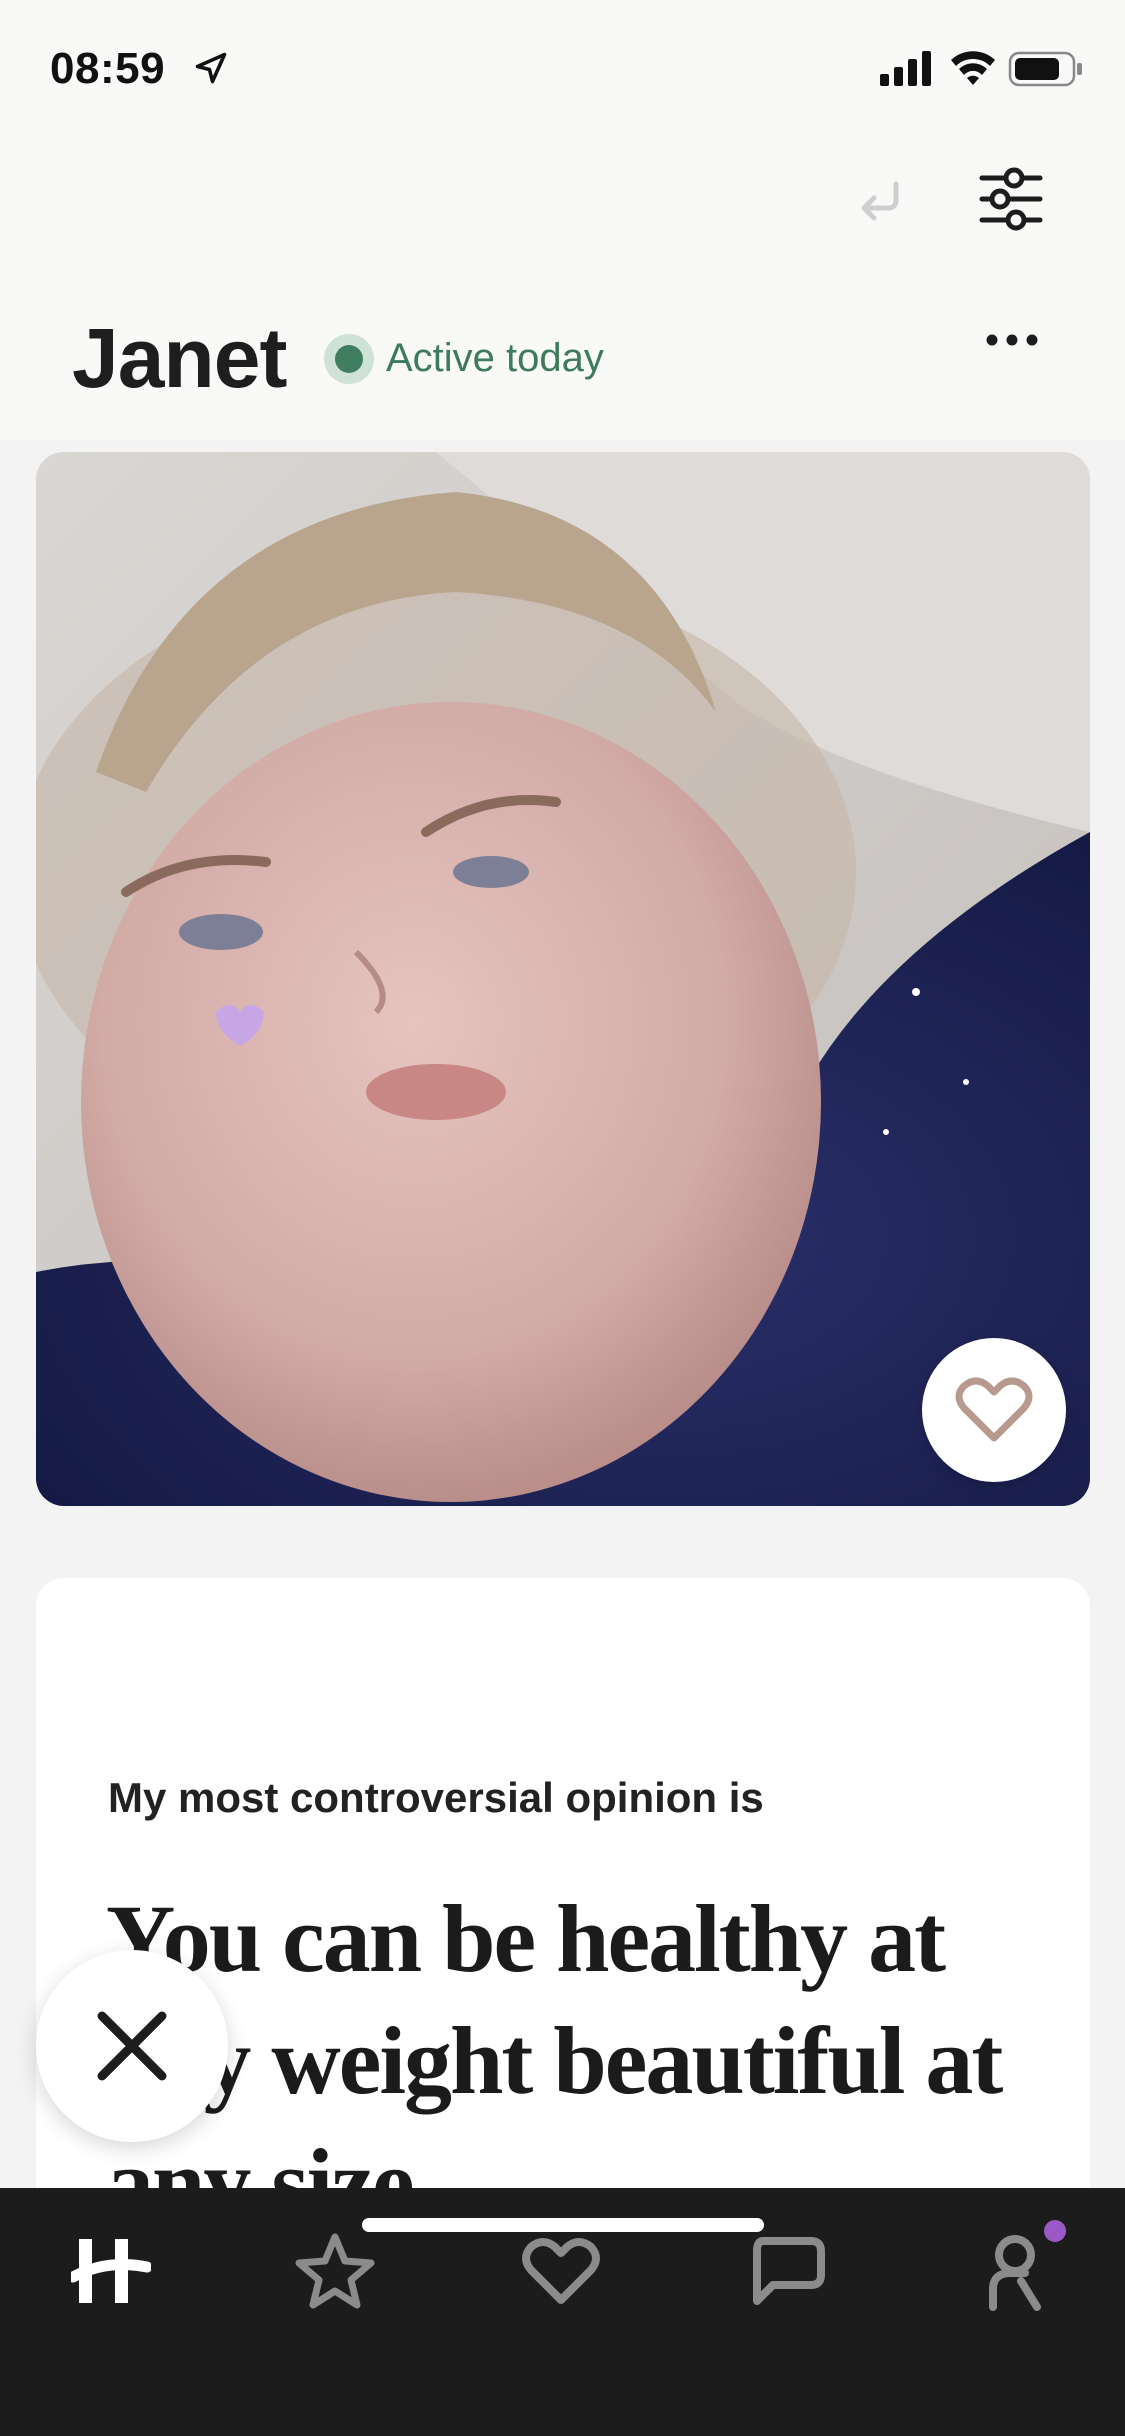 Image resolution: width=1125 pixels, height=2436 pixels. Describe the element at coordinates (349, 359) in the screenshot. I see `active-status-dot-icon` at that location.